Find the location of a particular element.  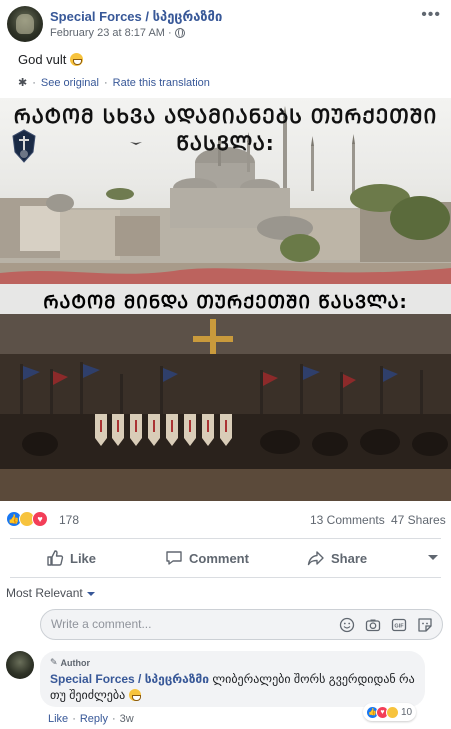

page-avatar is located at coordinates (25, 24).